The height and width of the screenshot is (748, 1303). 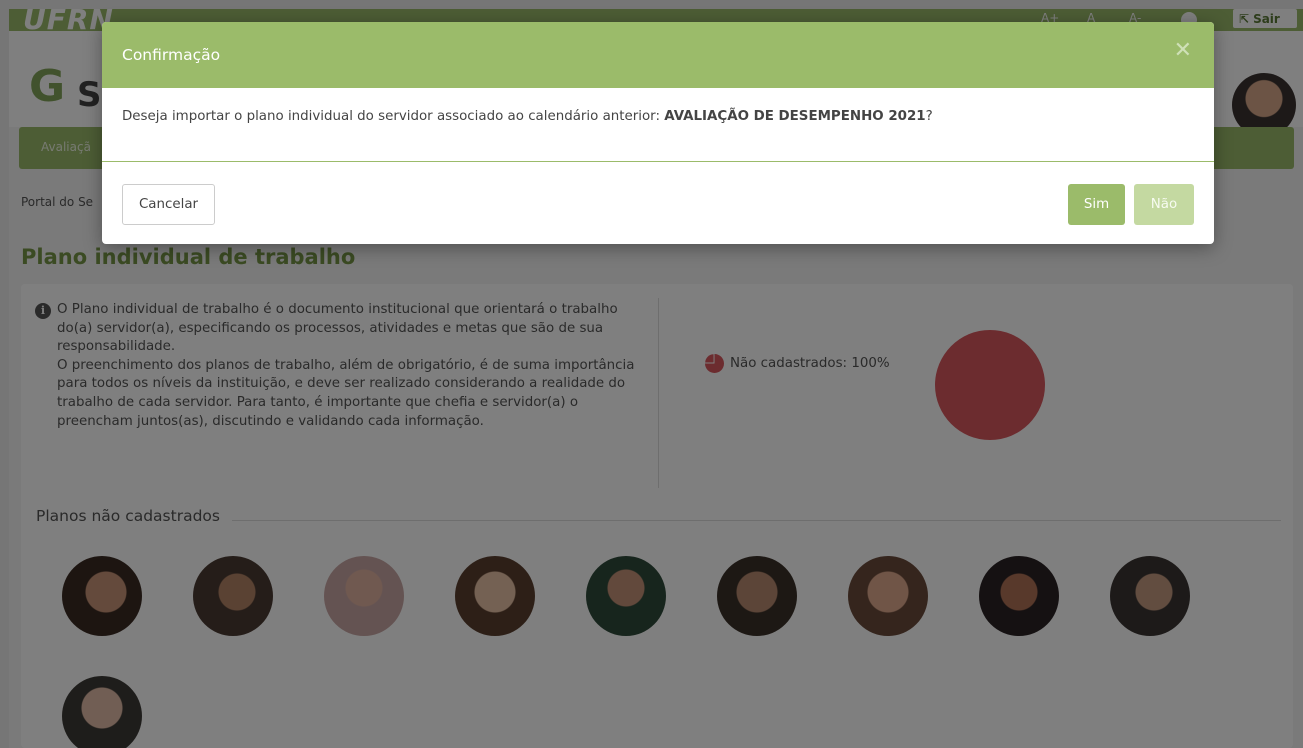 I want to click on close-icon: ✕, so click(x=1183, y=51).